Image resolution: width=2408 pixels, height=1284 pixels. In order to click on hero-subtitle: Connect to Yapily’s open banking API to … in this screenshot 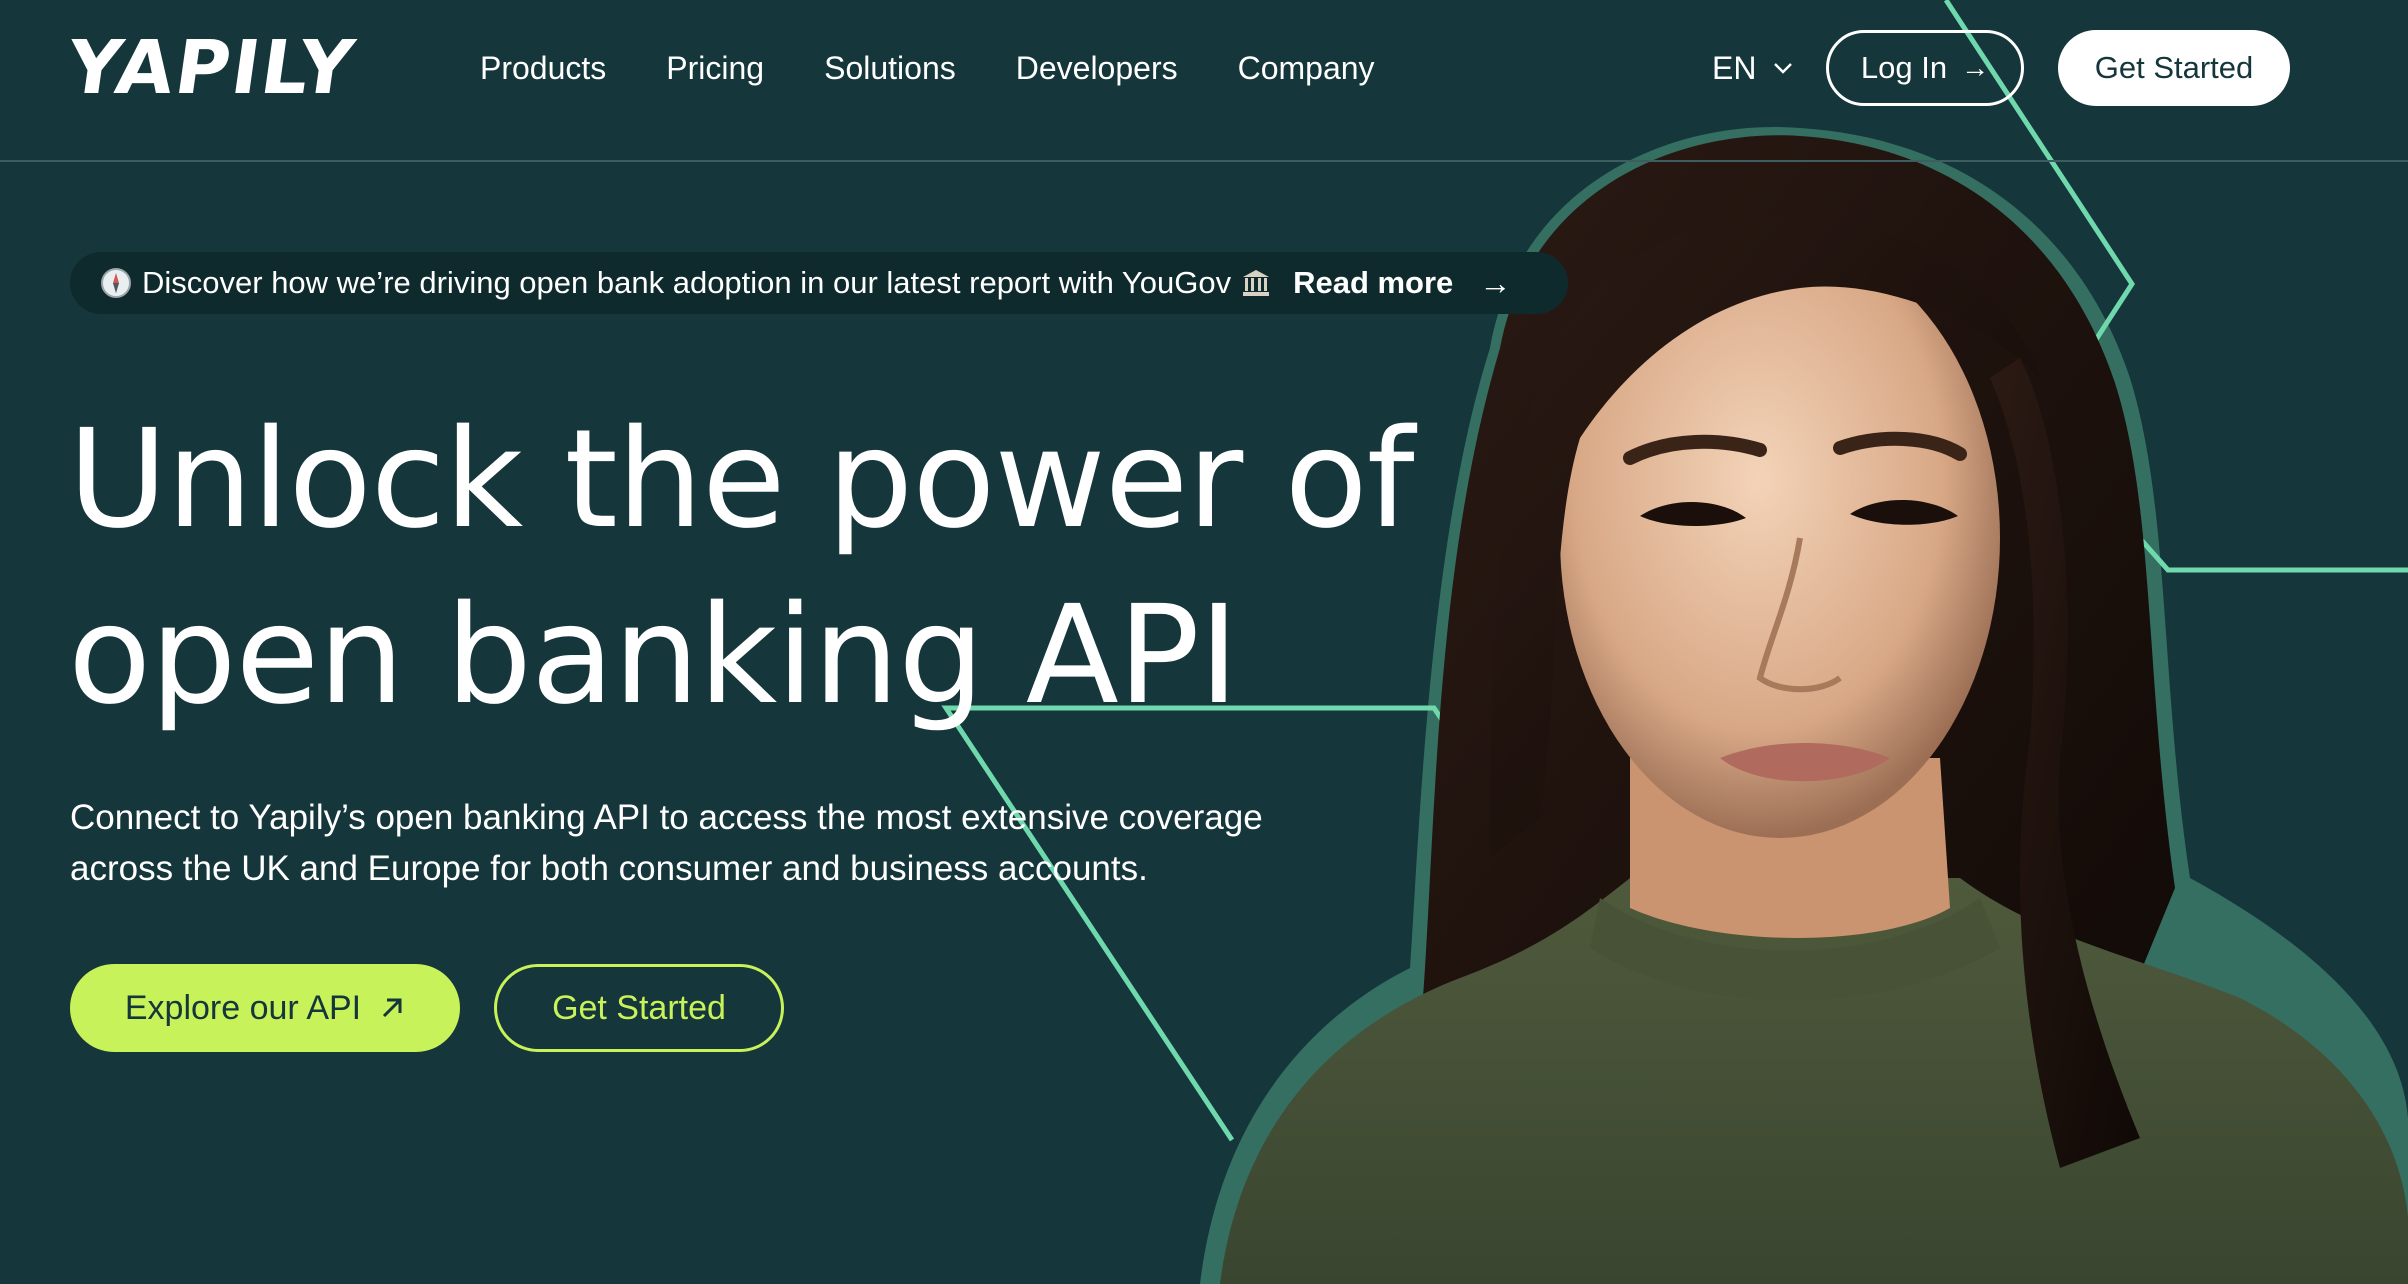, I will do `click(735, 843)`.